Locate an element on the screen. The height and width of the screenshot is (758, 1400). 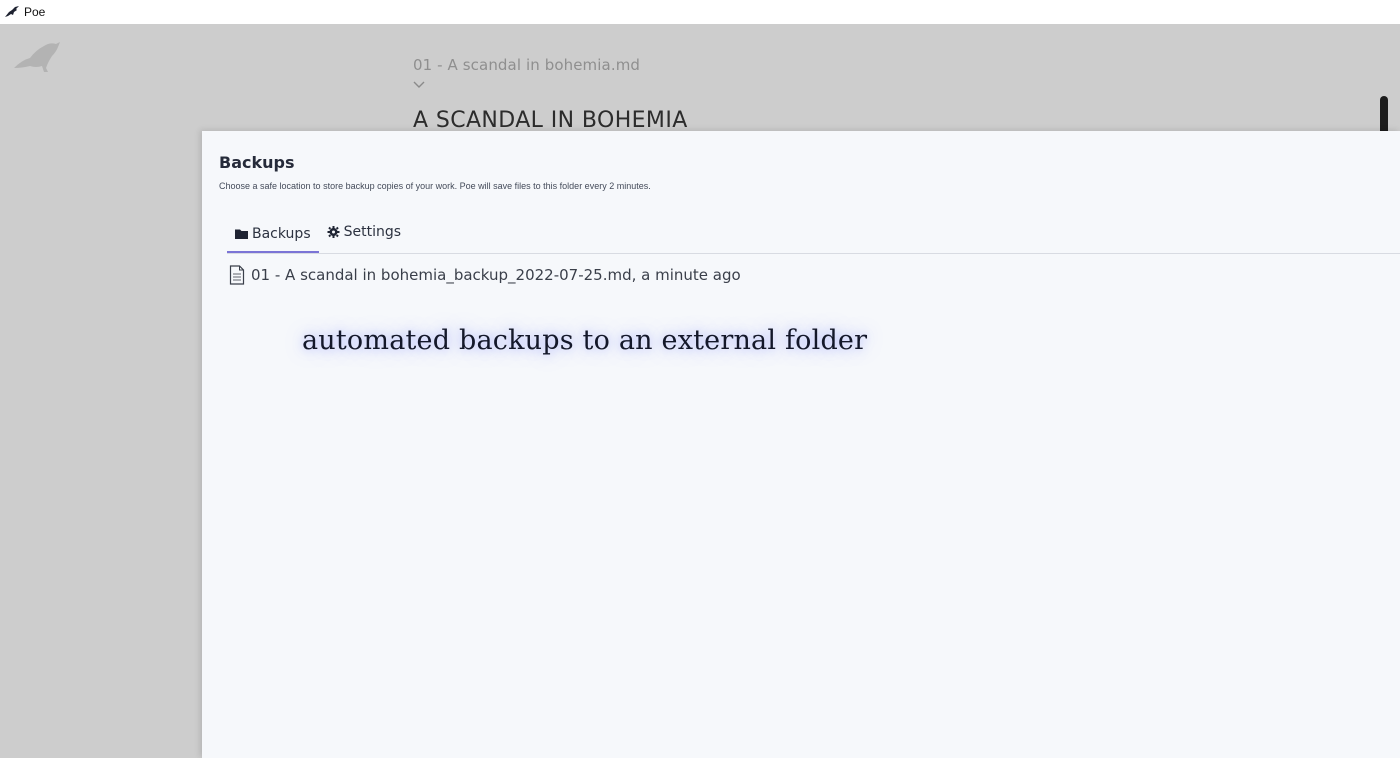
folder-icon is located at coordinates (241, 234).